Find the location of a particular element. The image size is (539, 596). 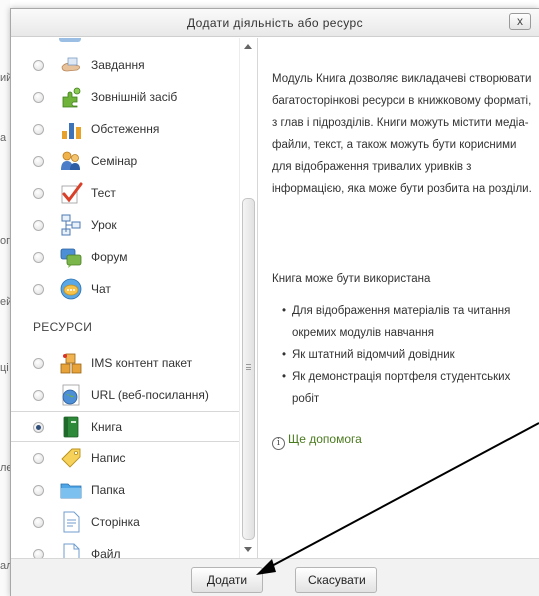

close-button: x is located at coordinates (520, 21).